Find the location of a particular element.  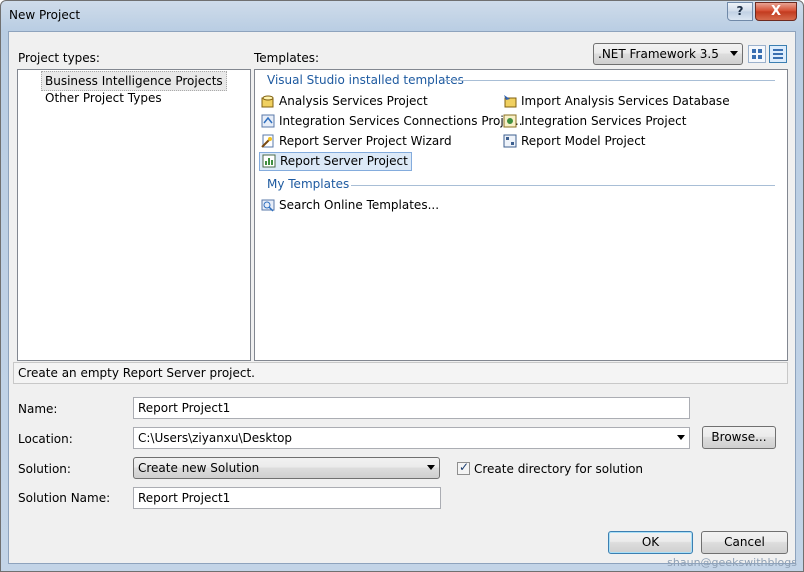

analysis-services-icon is located at coordinates (267, 101).